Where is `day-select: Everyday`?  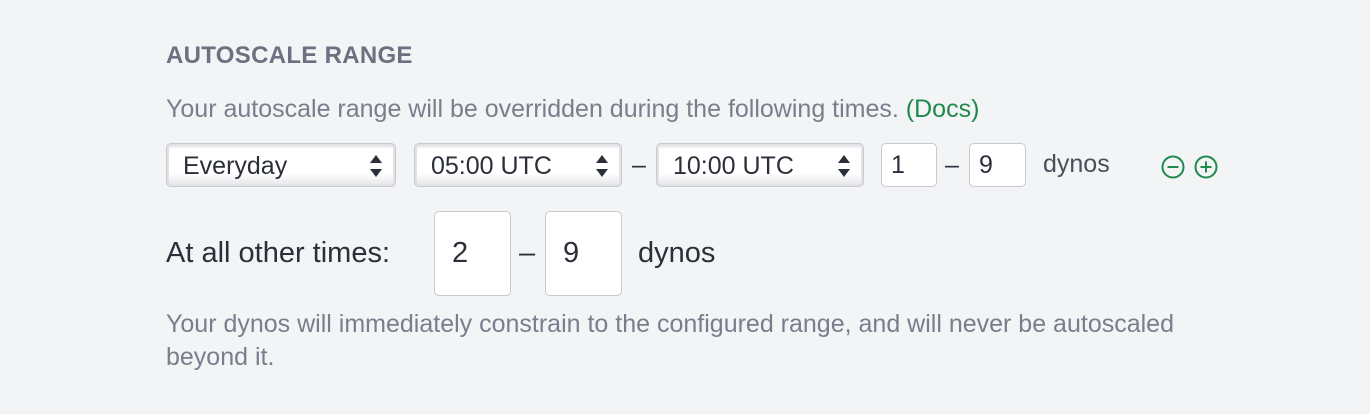
day-select: Everyday is located at coordinates (281, 165).